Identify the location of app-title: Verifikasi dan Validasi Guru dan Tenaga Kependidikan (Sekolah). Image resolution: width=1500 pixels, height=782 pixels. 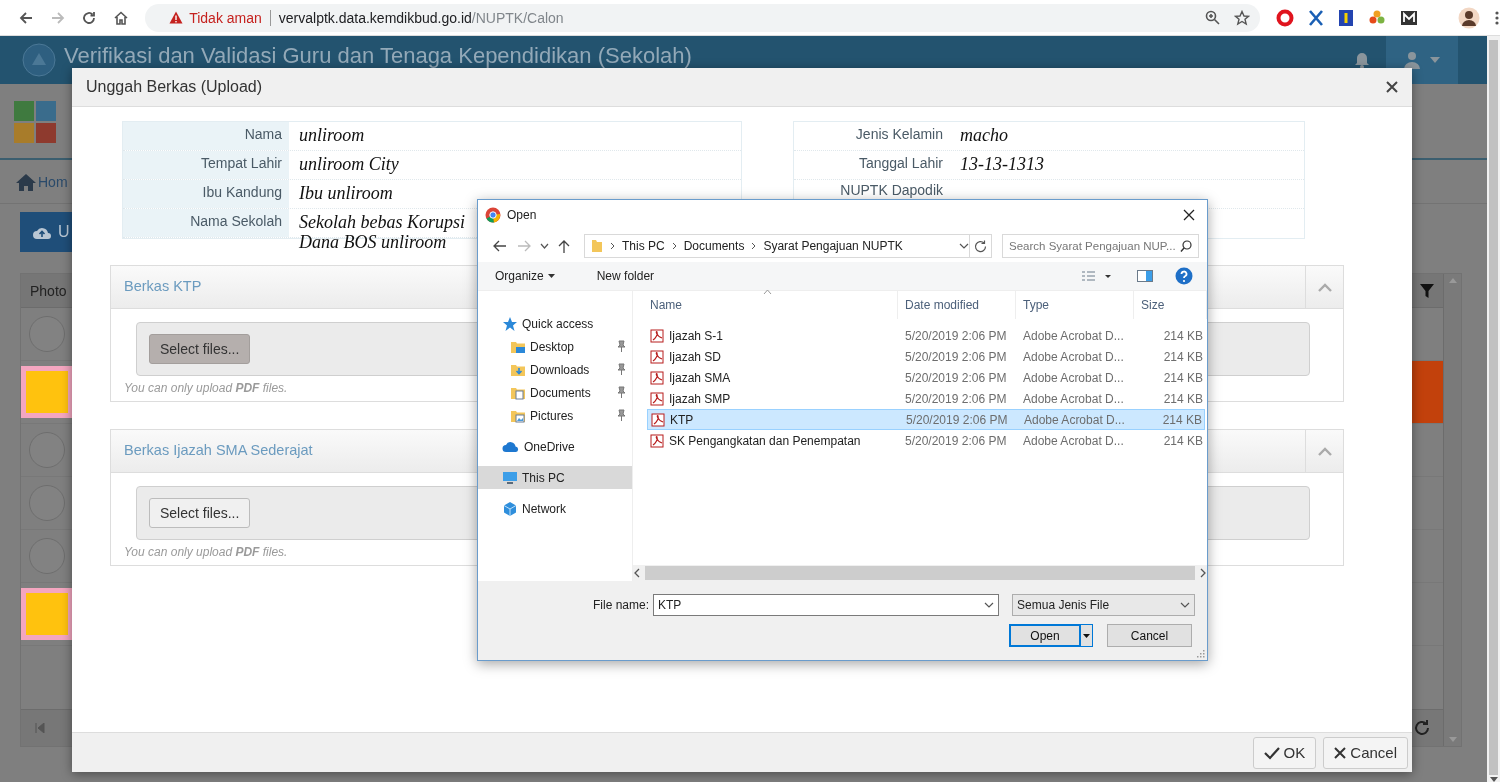
(378, 56).